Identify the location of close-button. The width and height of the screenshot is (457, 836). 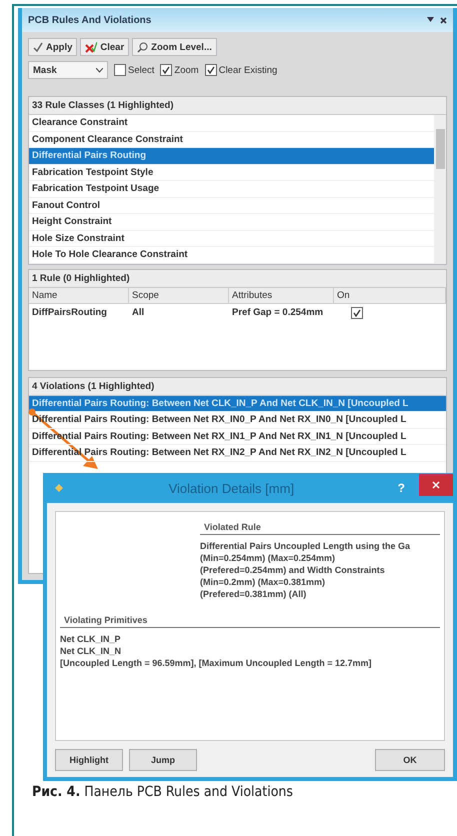
(436, 485).